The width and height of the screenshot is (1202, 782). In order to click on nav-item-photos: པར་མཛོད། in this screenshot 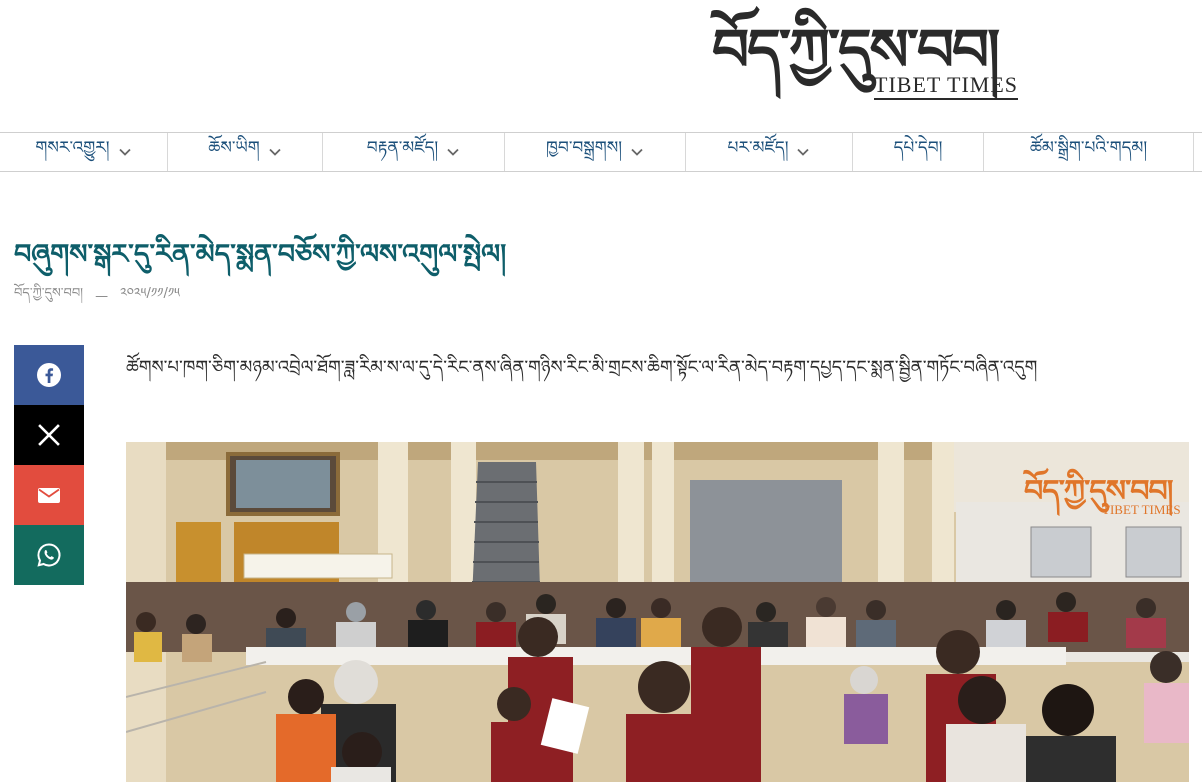, I will do `click(769, 152)`.